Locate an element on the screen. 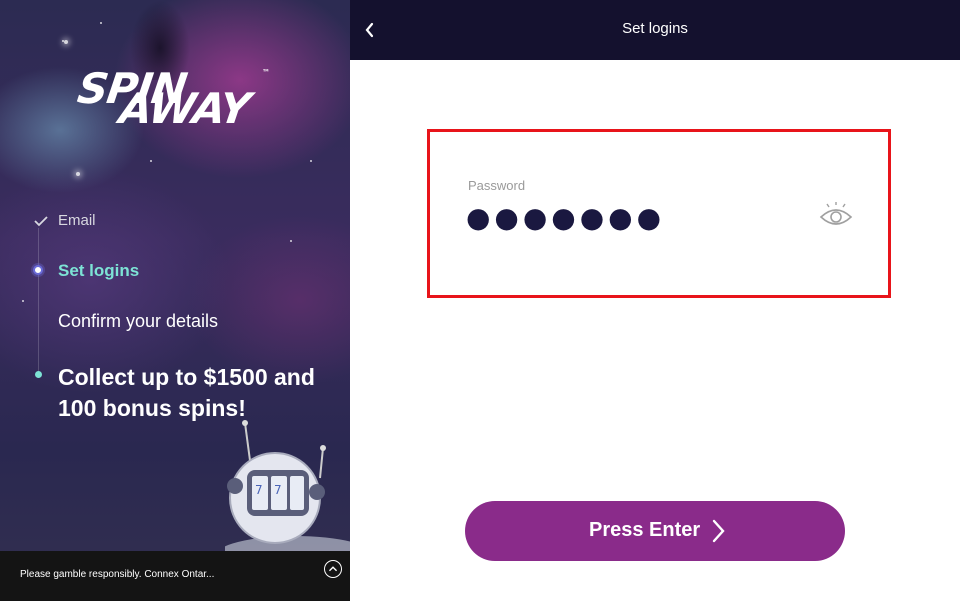 Image resolution: width=960 pixels, height=601 pixels. check-icon is located at coordinates (41, 221).